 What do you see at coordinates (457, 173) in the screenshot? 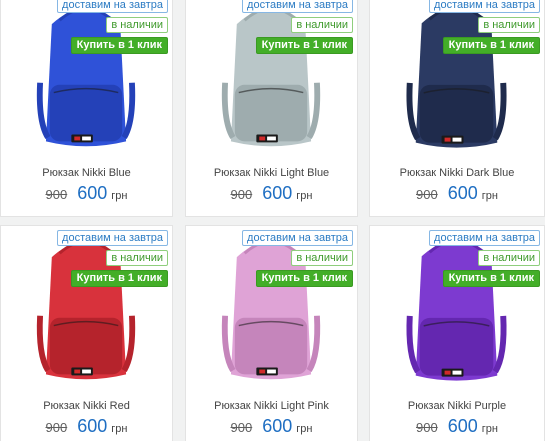
I see `product-name: Рюкзак Nikki Dark Blue` at bounding box center [457, 173].